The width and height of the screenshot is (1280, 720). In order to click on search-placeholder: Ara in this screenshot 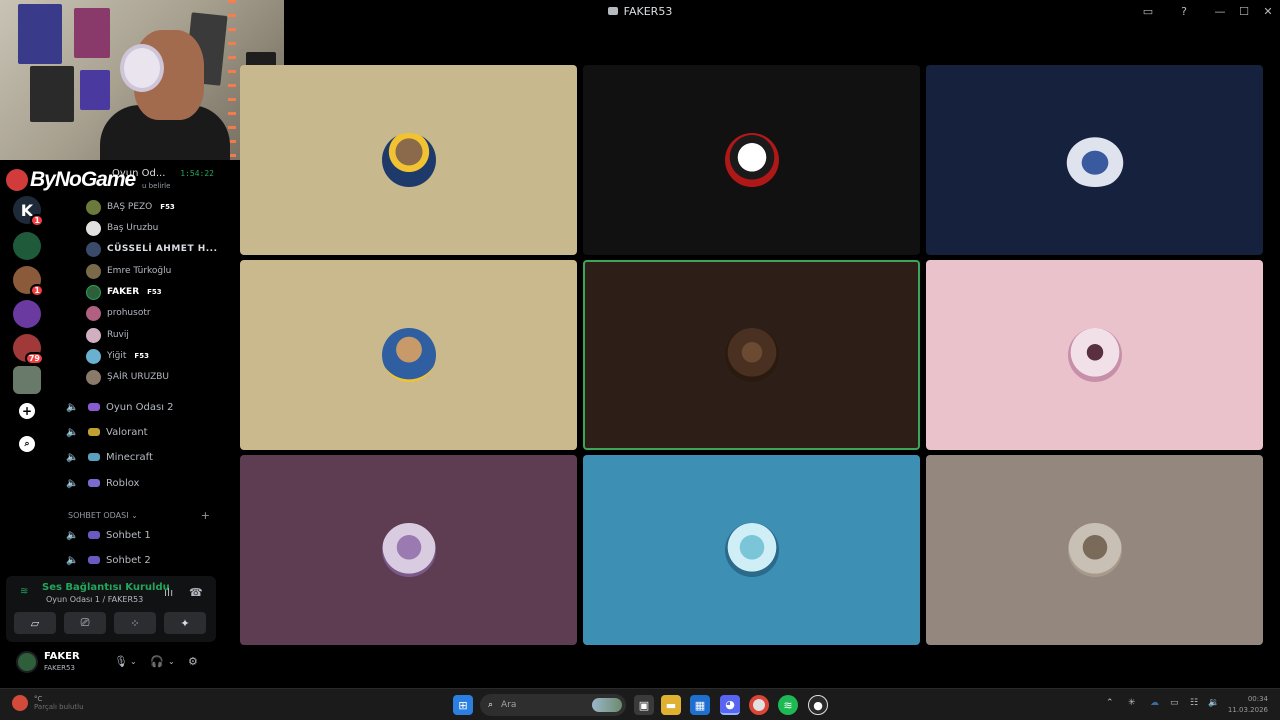, I will do `click(509, 705)`.